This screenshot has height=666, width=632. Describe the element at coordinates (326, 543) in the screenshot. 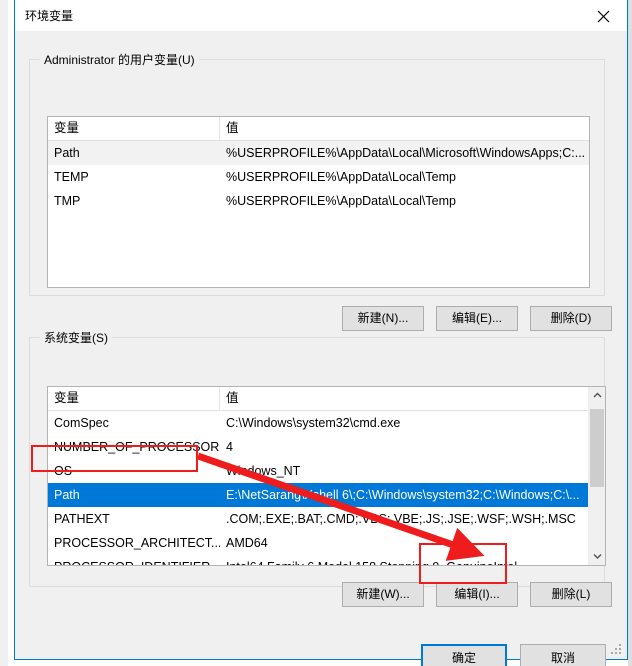

I see `table-row: PROCESSOR_ARCHITECT... AMD64` at that location.